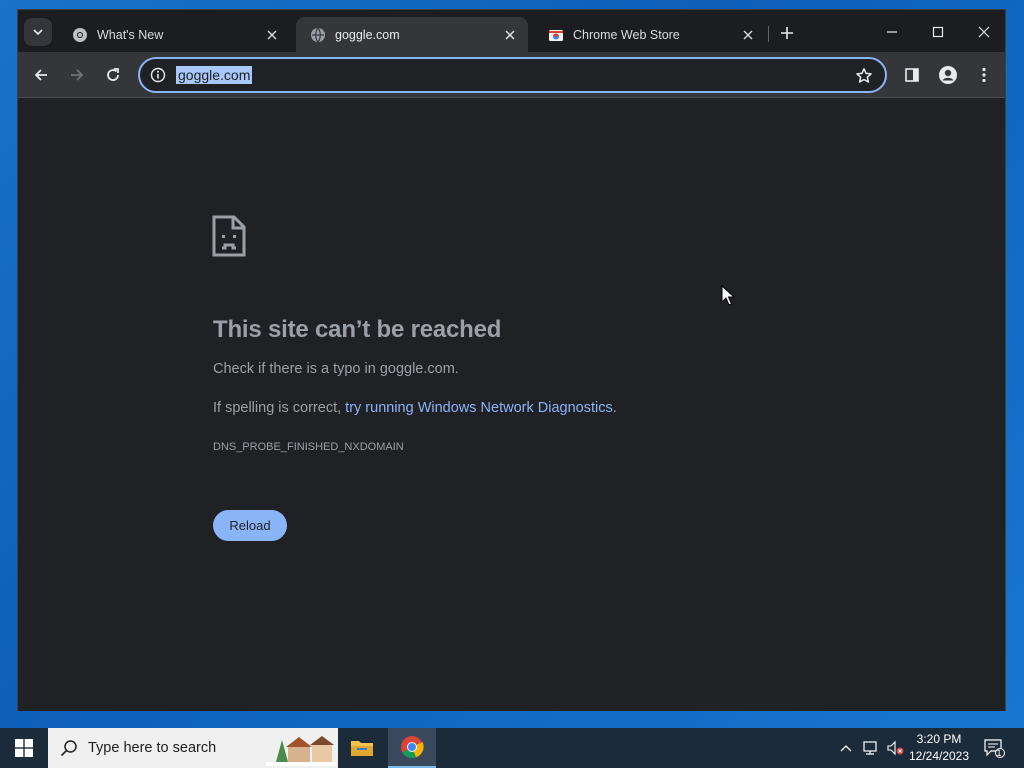 Image resolution: width=1024 pixels, height=768 pixels. I want to click on reload-button: Reload, so click(250, 525).